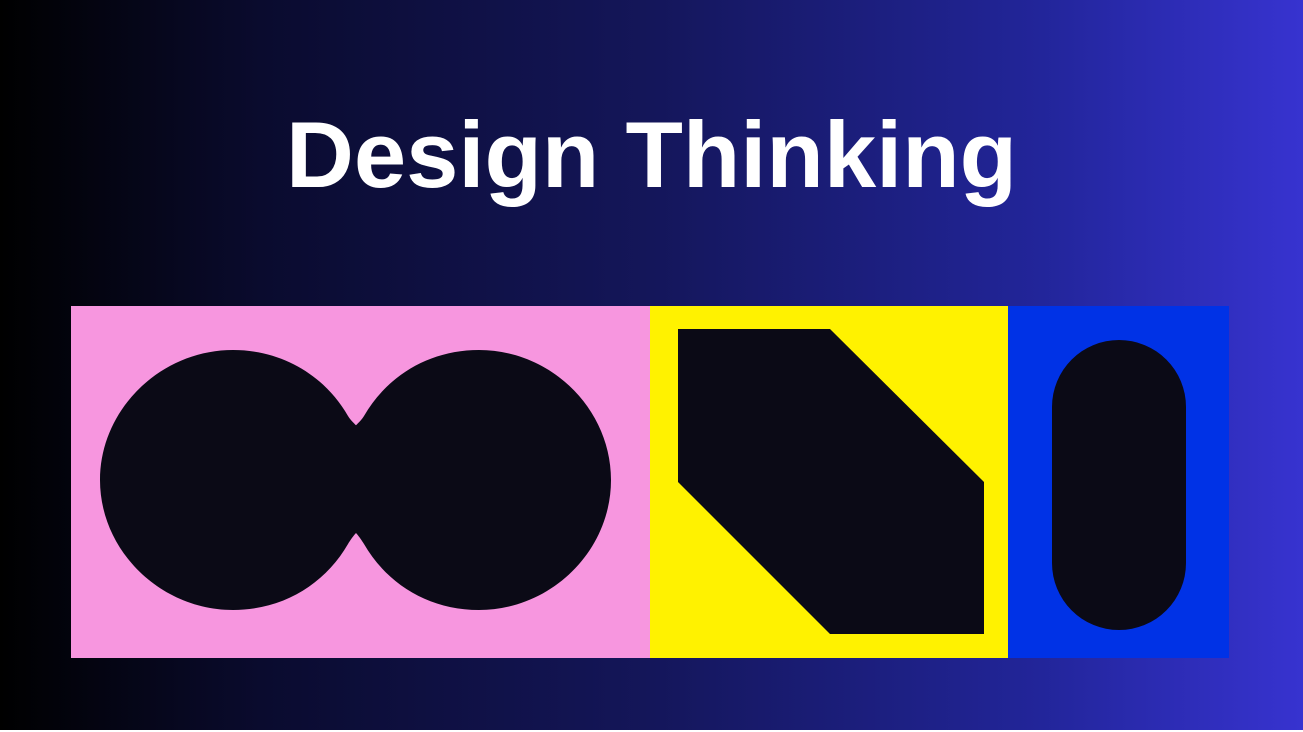 The image size is (1303, 732). I want to click on pill-graphic, so click(1118, 482).